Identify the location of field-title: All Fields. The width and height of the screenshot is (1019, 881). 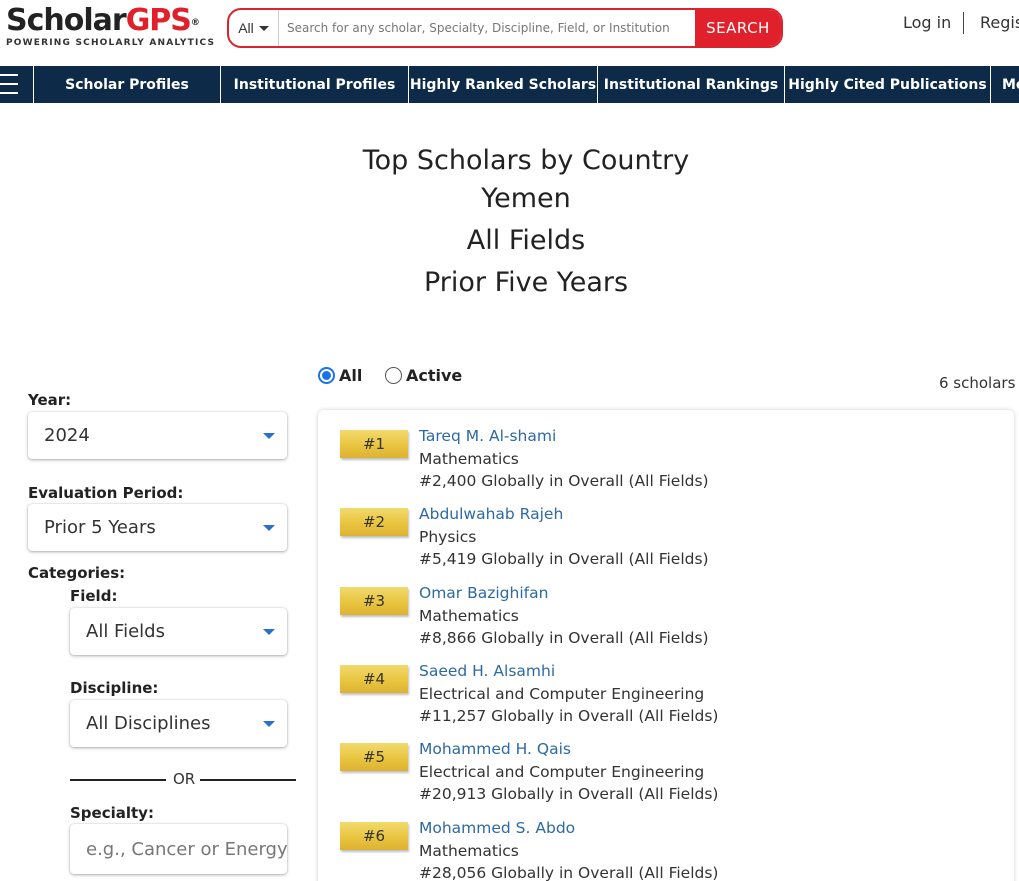
(526, 240).